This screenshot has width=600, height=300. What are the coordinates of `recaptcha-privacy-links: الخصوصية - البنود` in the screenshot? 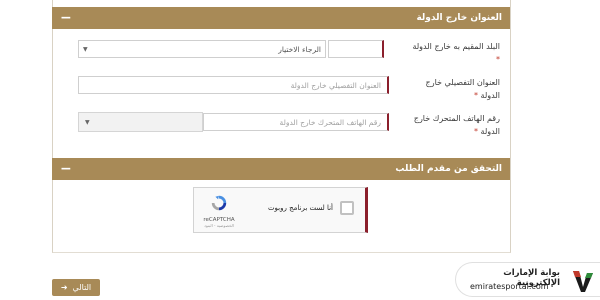 It's located at (219, 225).